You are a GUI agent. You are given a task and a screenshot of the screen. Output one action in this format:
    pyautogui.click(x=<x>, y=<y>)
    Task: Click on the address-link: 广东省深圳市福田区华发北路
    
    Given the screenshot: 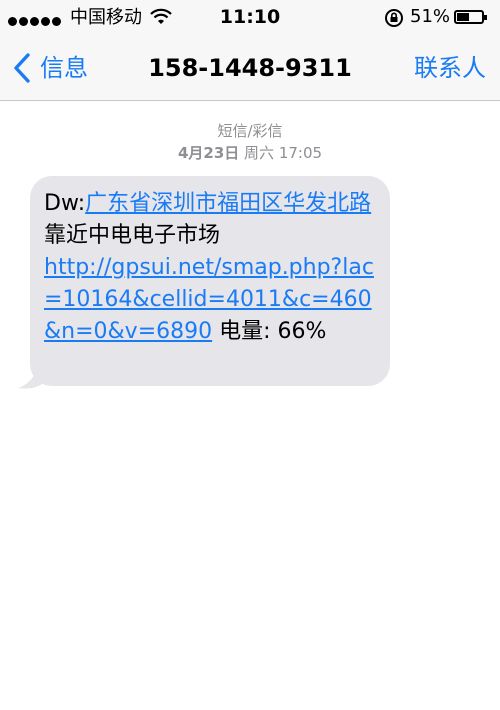 What is the action you would take?
    pyautogui.click(x=228, y=203)
    